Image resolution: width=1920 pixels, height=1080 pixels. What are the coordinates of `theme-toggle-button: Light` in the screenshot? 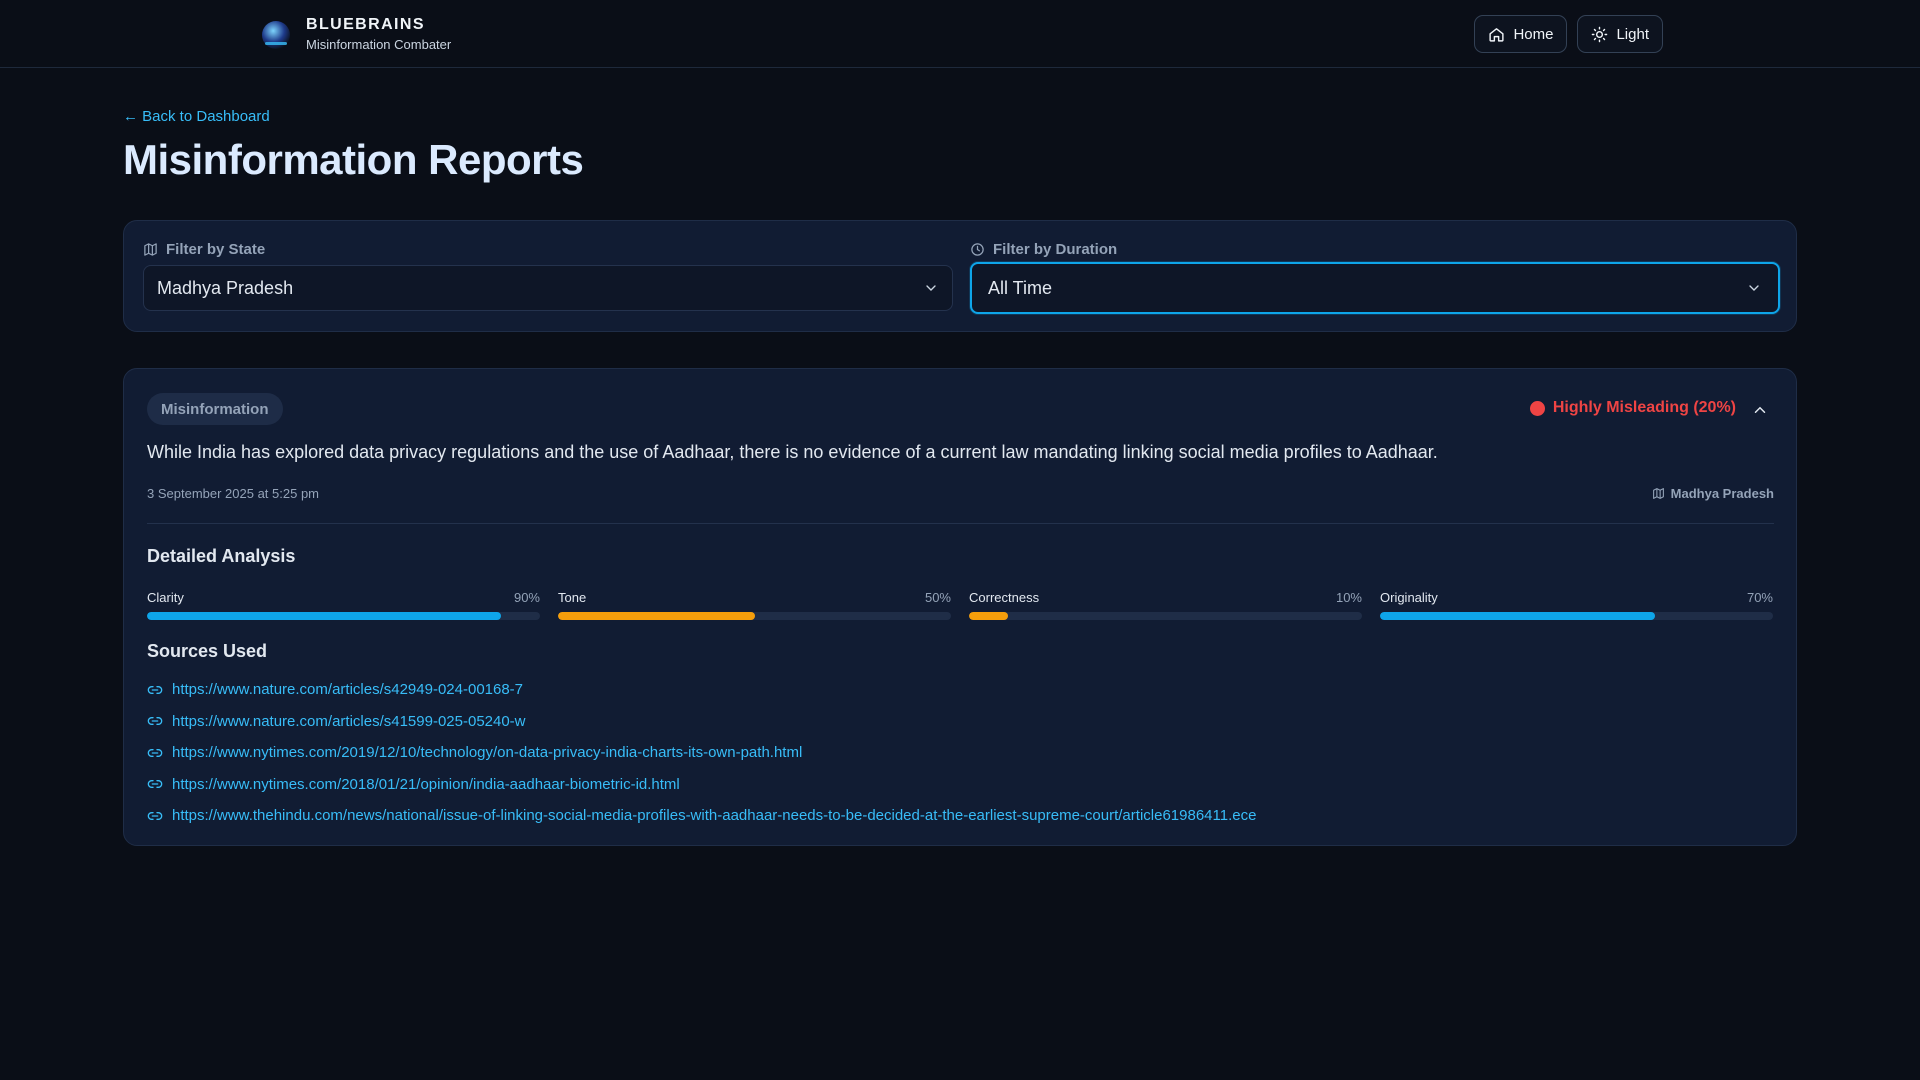 It's located at (1620, 34).